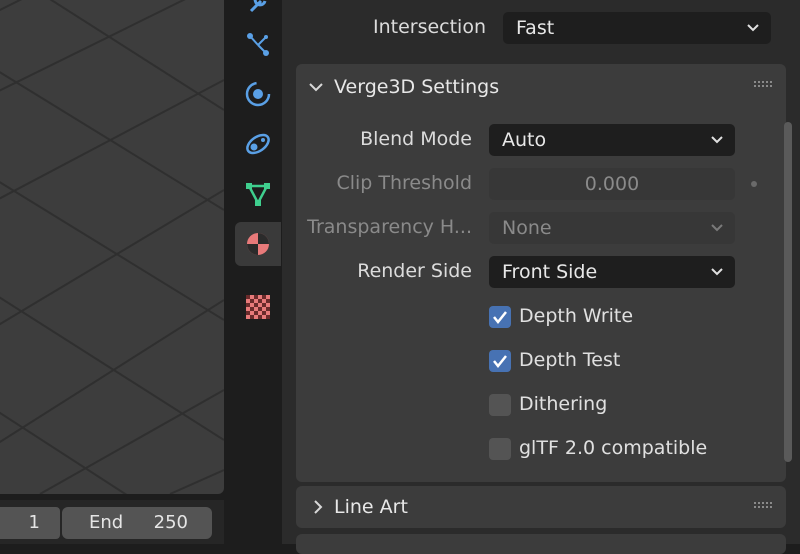 This screenshot has height=554, width=800. What do you see at coordinates (612, 184) in the screenshot?
I see `clip-threshold-field: 0.000` at bounding box center [612, 184].